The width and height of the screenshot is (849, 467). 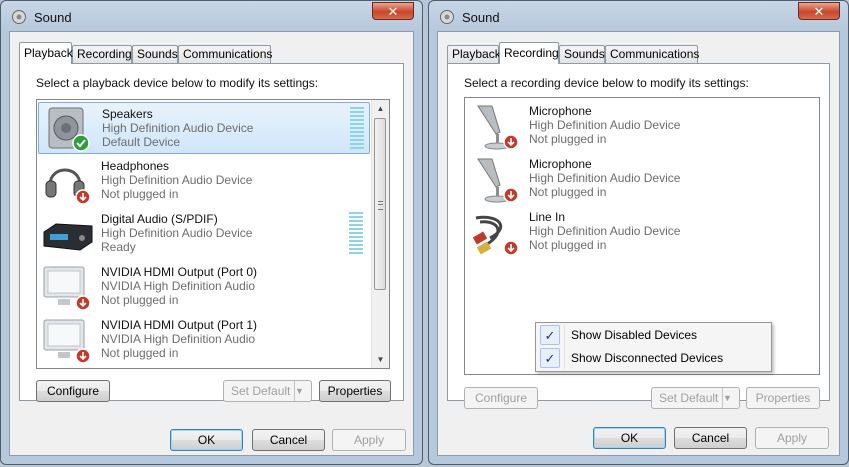 I want to click on device-name: Digital Audio (S/PDIF), so click(x=159, y=219).